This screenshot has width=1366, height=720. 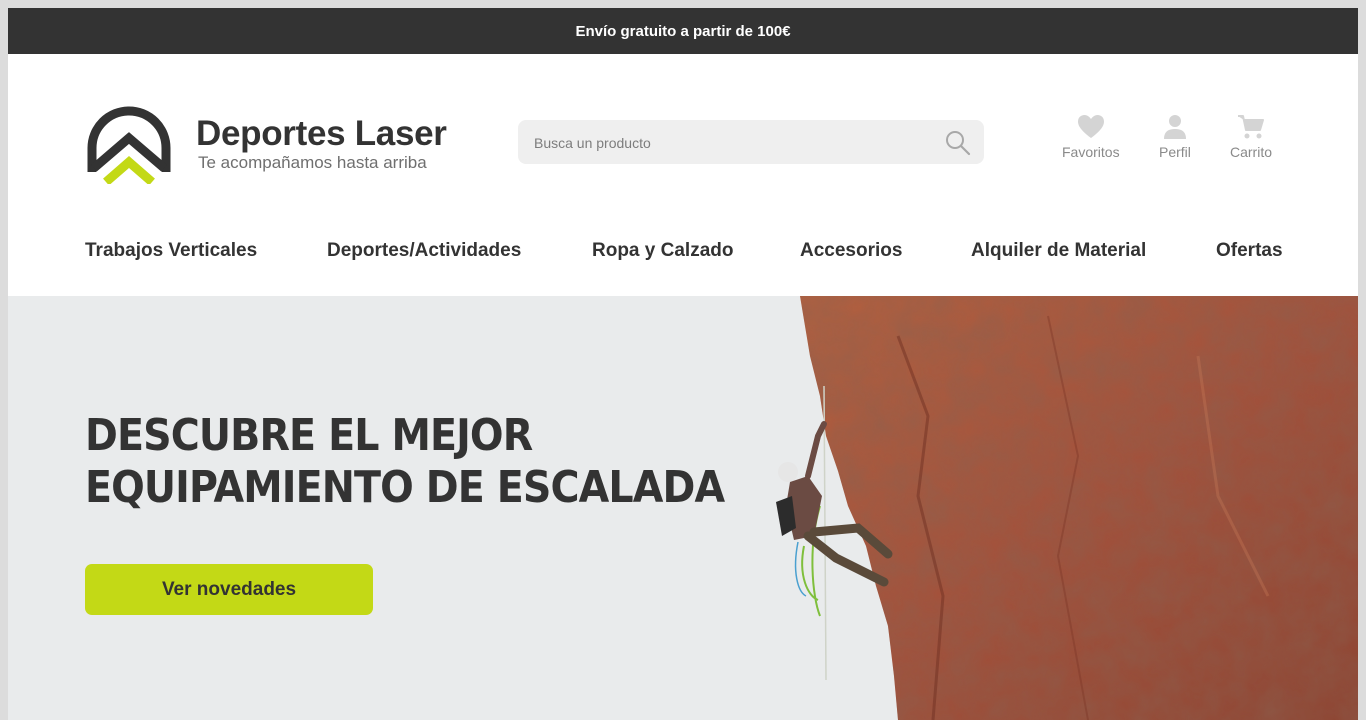 I want to click on nav-item-trabajos-verticales: Trabajos Verticales, so click(x=171, y=251).